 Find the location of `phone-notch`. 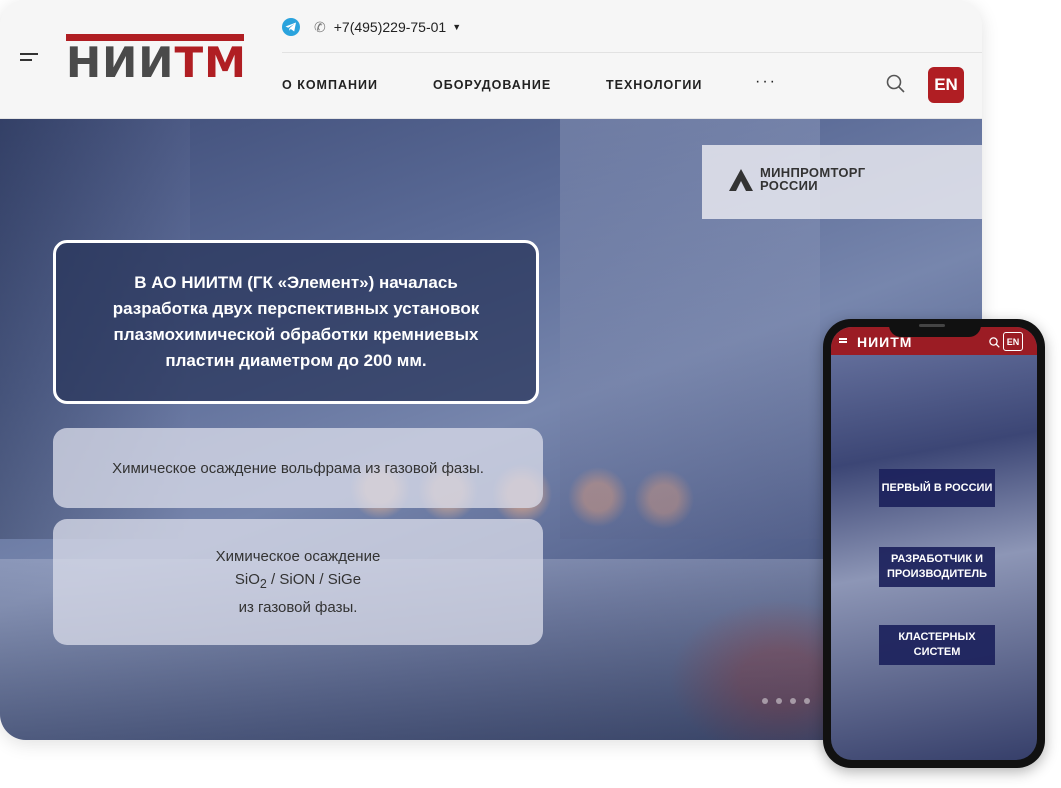

phone-notch is located at coordinates (935, 328).